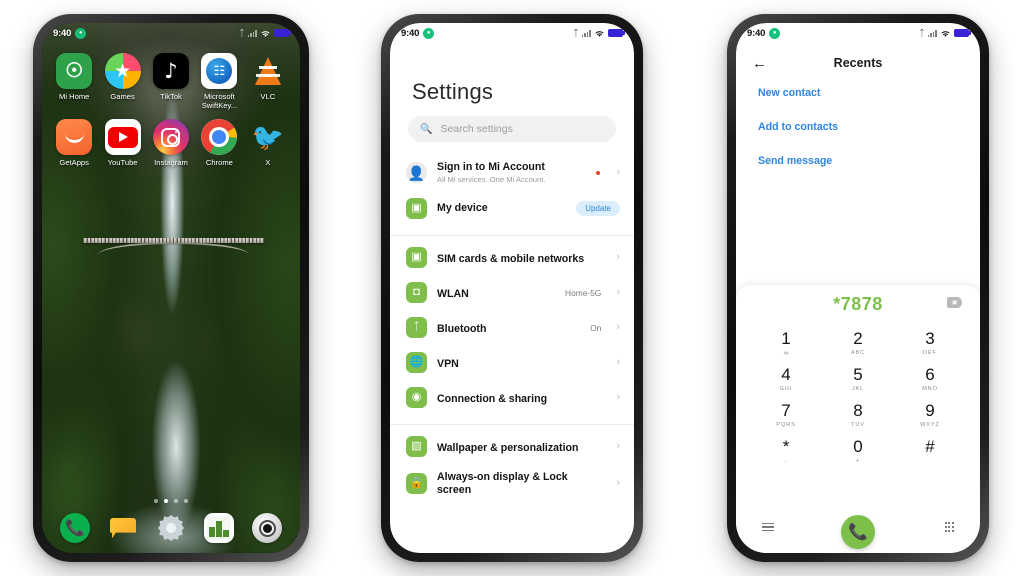 The image size is (1024, 576). Describe the element at coordinates (858, 353) in the screenshot. I see `key-sublabel: ABC` at that location.